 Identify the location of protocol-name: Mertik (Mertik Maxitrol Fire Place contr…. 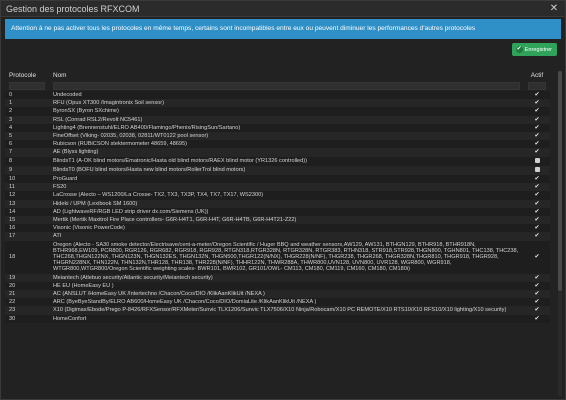
(286, 220).